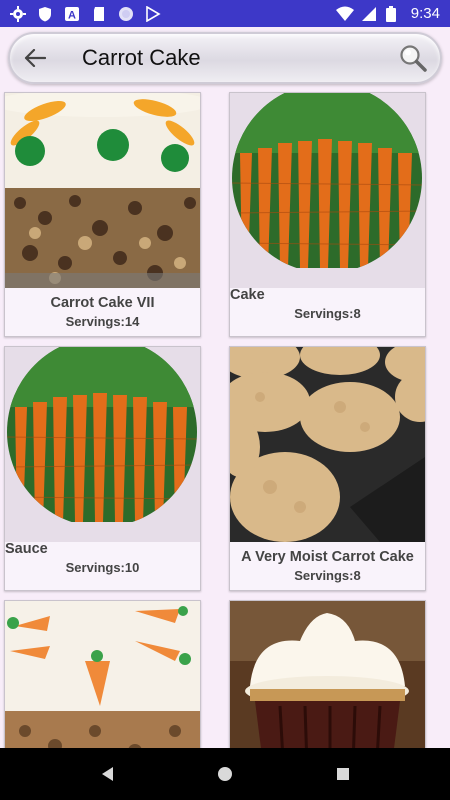 The image size is (450, 800). I want to click on nav-home-icon, so click(225, 774).